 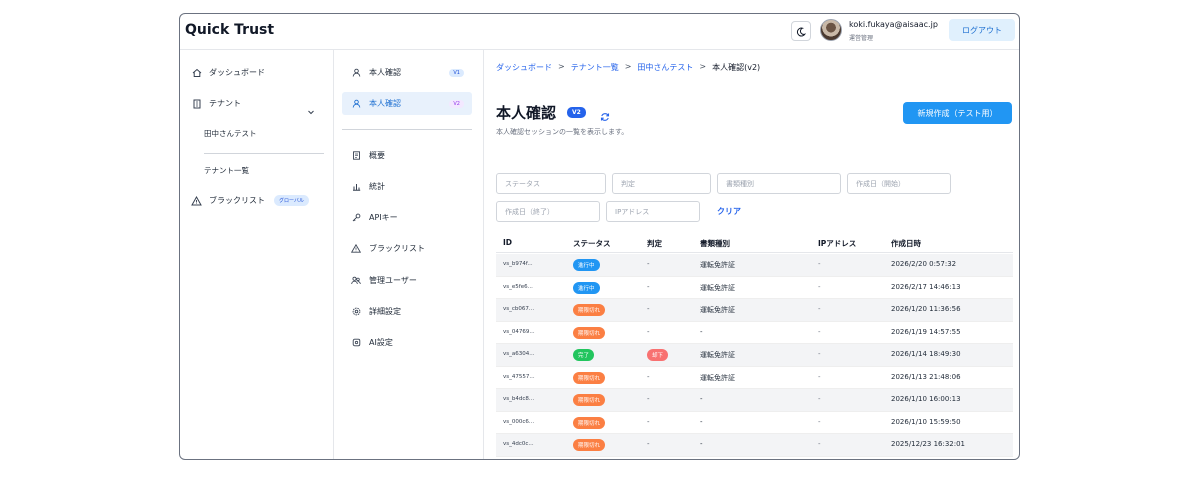 I want to click on logout-button: ログアウト, so click(x=982, y=30).